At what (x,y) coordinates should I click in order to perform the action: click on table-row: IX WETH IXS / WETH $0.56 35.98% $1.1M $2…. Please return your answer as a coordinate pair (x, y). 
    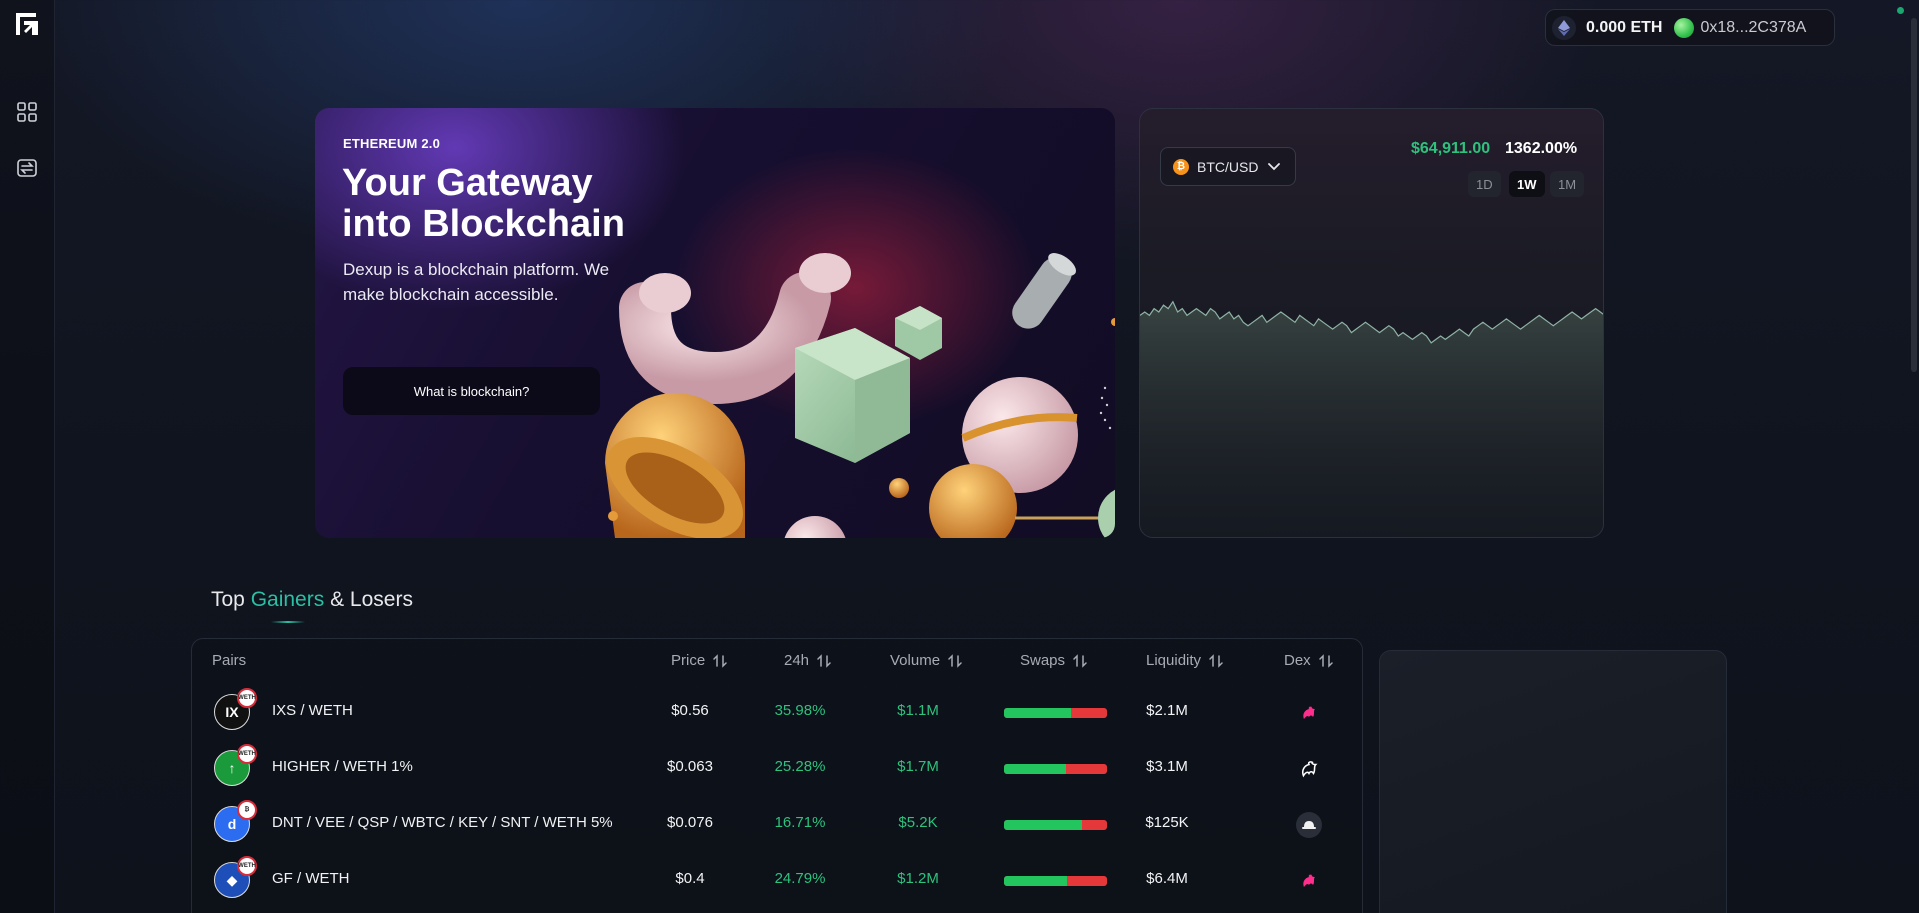
    Looking at the image, I should click on (777, 712).